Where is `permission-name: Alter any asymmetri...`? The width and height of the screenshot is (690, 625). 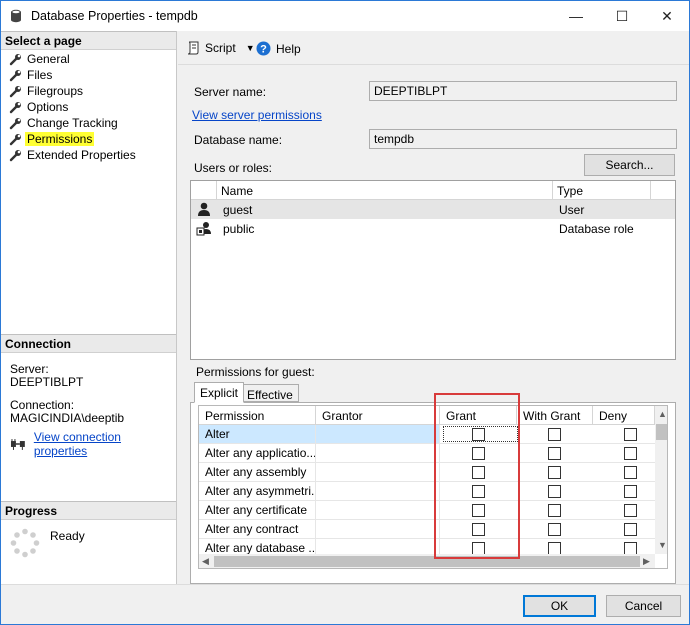 permission-name: Alter any asymmetri... is located at coordinates (257, 491).